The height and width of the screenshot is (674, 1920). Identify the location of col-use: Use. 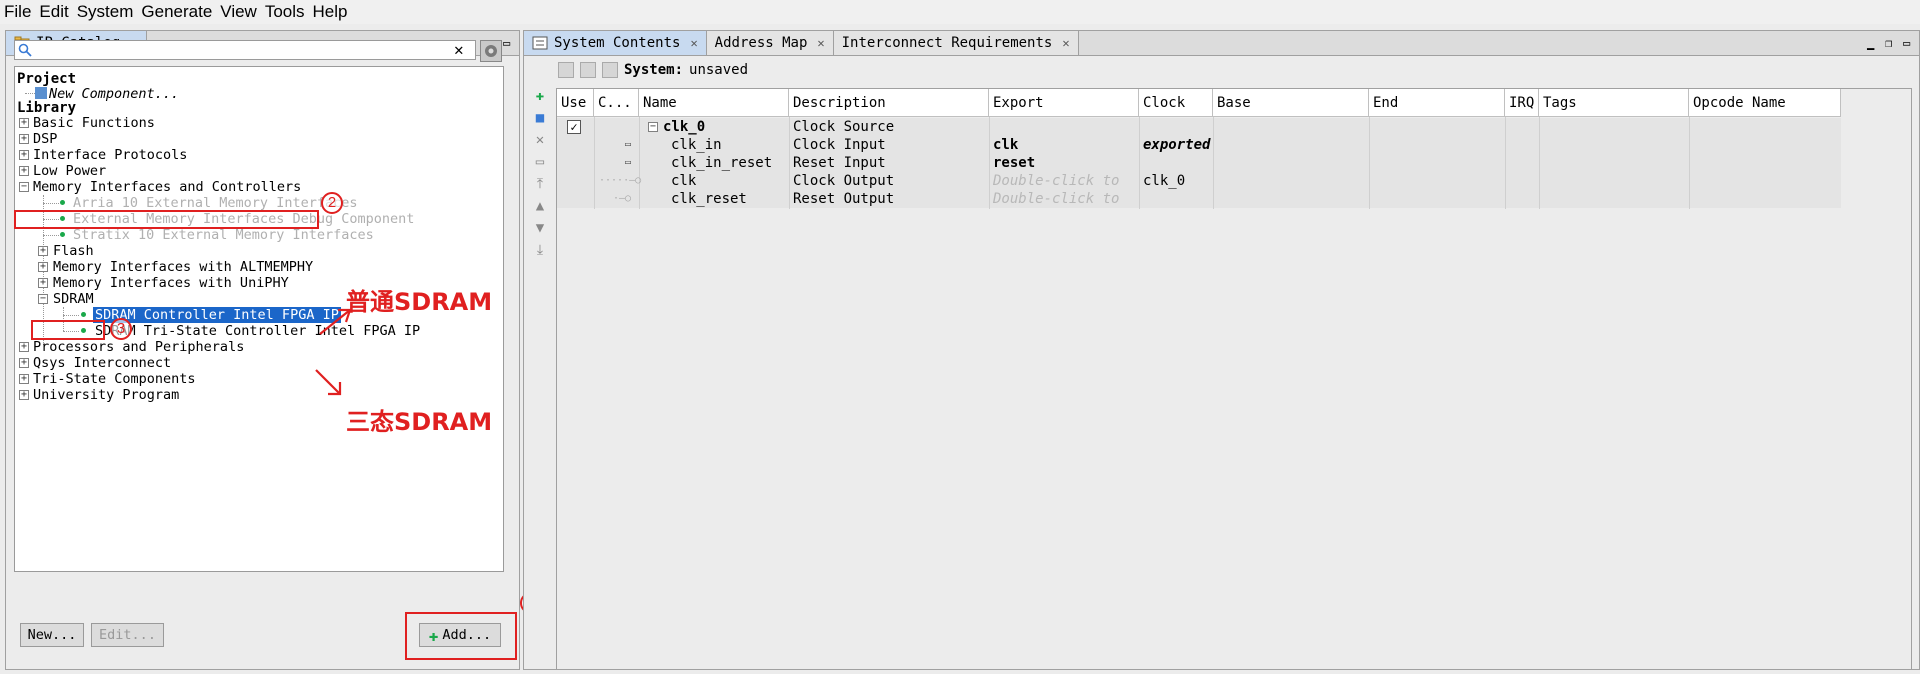
(575, 103).